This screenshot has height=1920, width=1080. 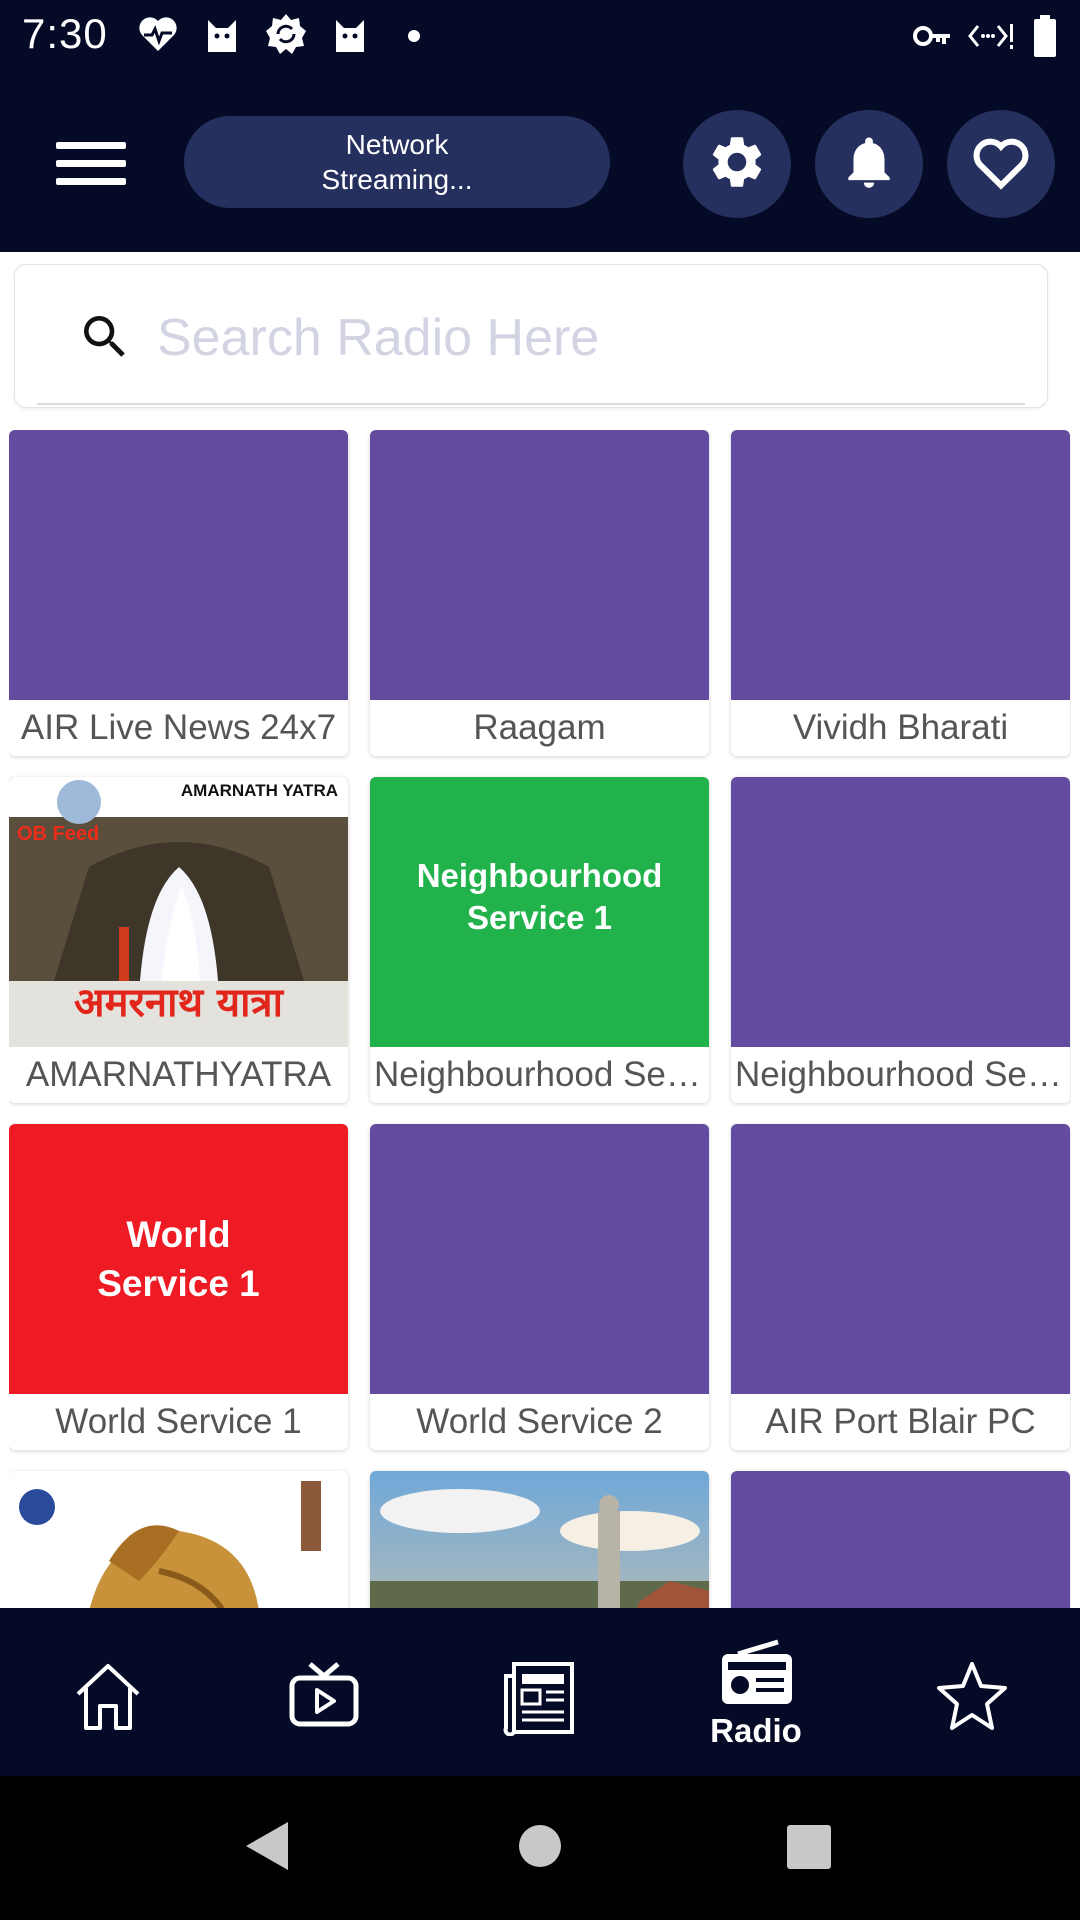 I want to click on station-name: Vividh Bharati, so click(x=900, y=727).